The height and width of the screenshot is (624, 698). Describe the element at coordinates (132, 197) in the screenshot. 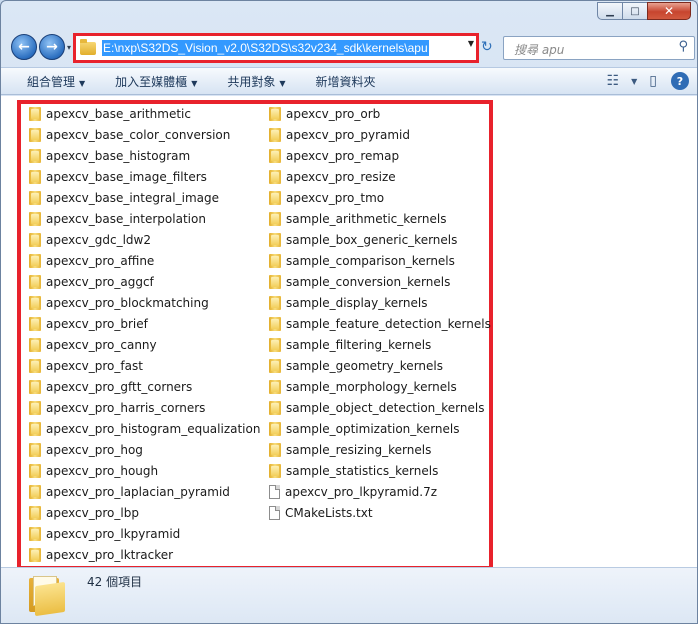

I see `file-name: apexcv_base_integral_image` at that location.